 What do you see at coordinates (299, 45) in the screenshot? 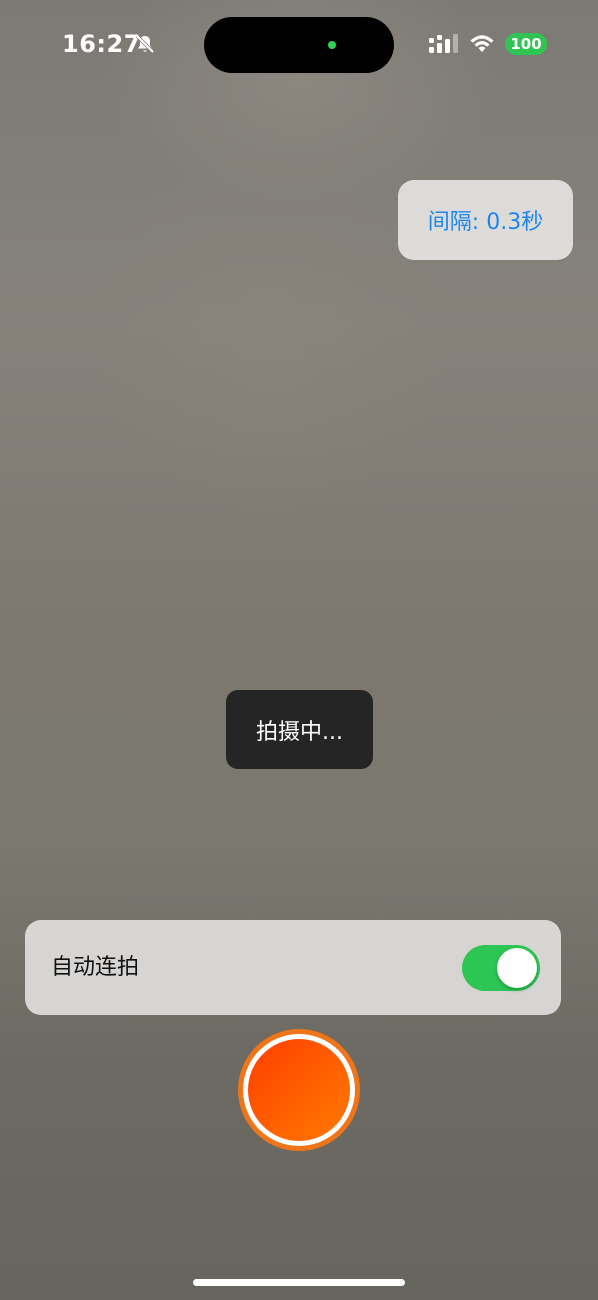
I see `dynamic-island` at bounding box center [299, 45].